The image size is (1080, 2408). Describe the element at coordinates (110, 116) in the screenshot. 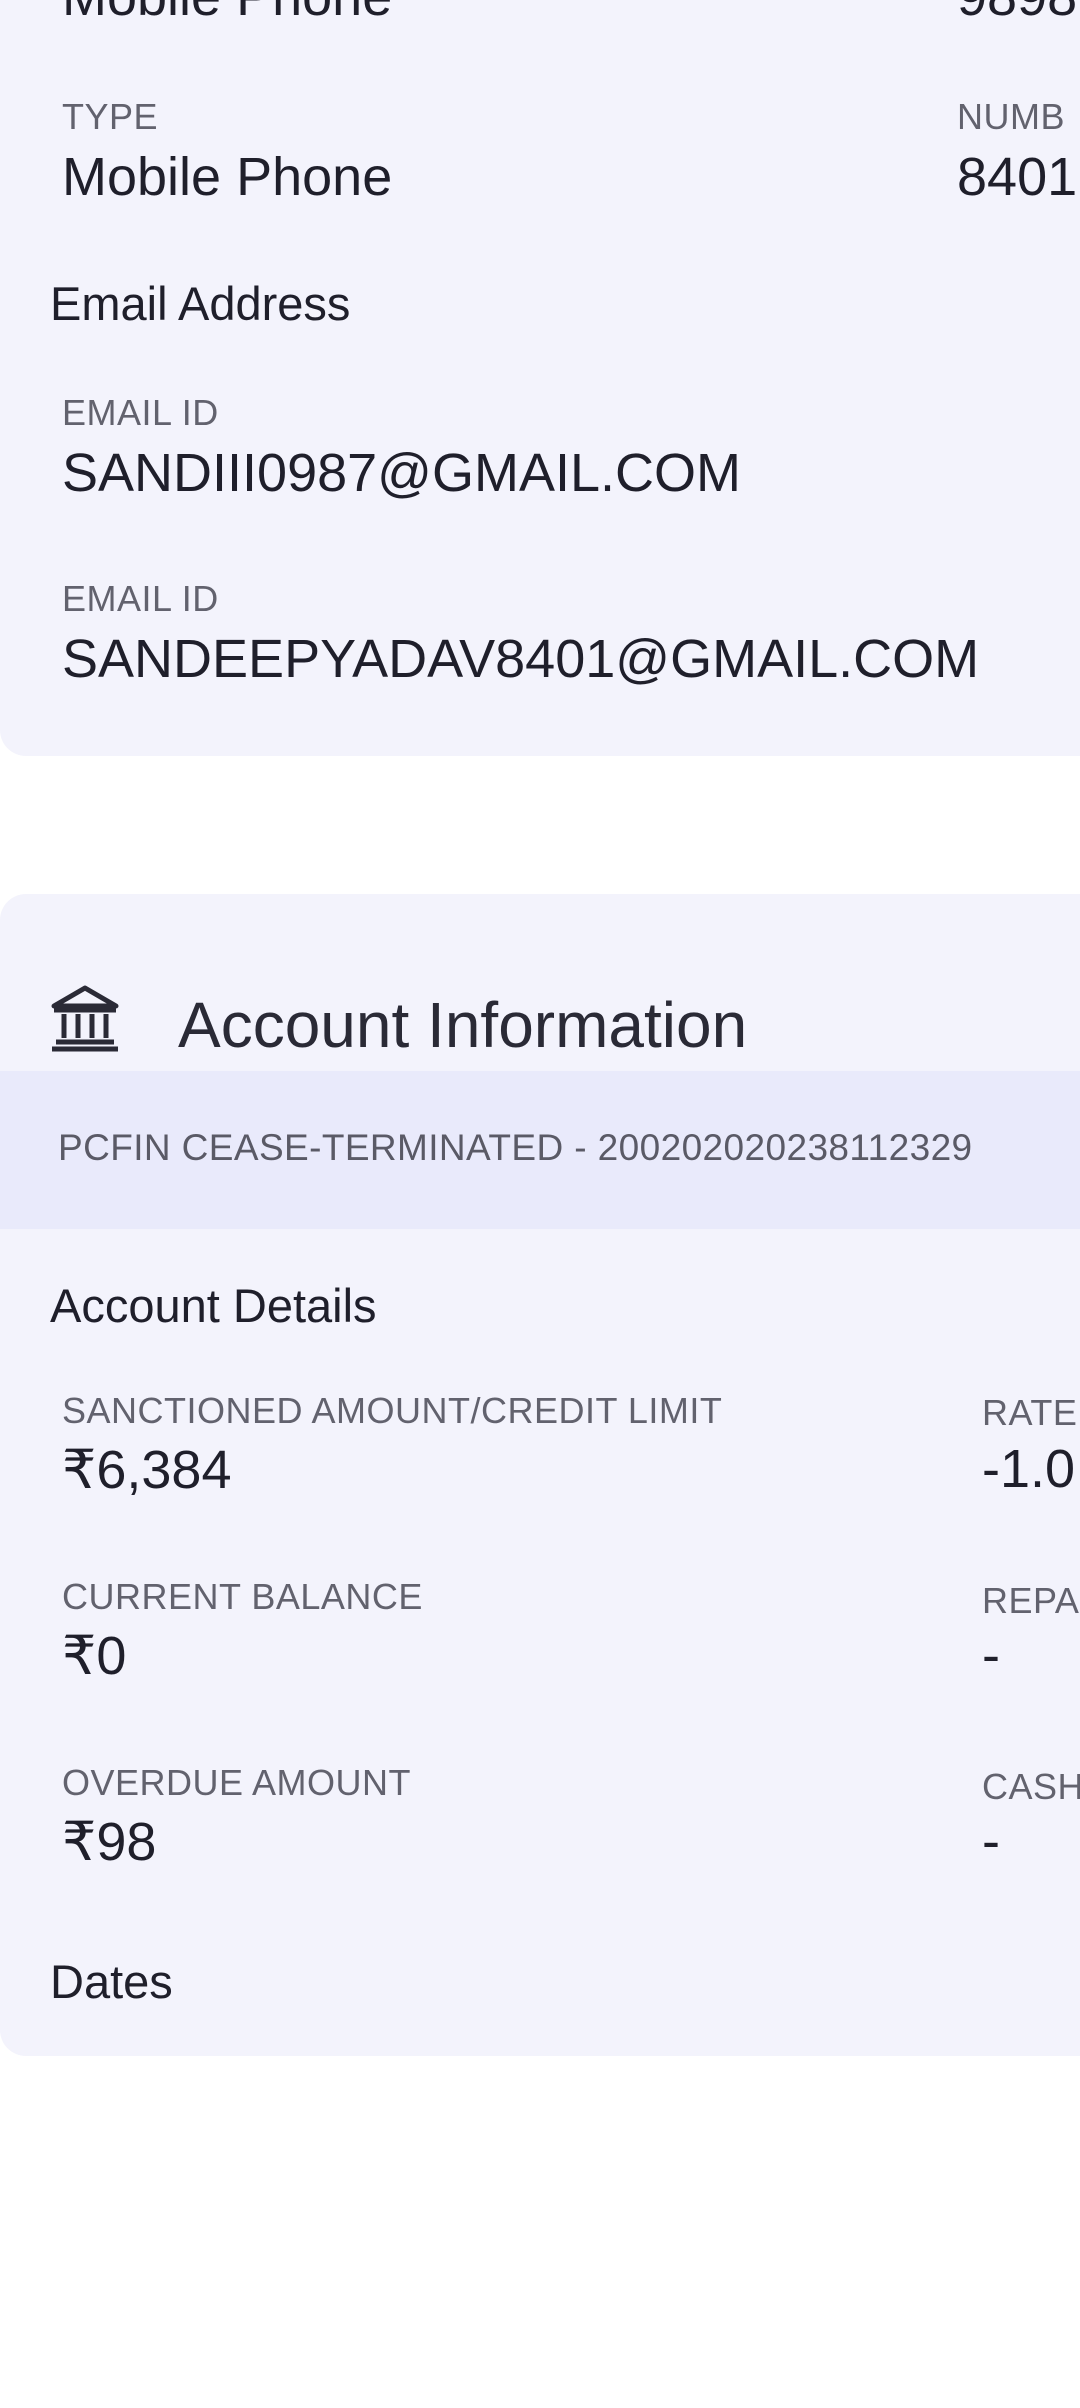

I see `phone-type-label: TYPE` at that location.